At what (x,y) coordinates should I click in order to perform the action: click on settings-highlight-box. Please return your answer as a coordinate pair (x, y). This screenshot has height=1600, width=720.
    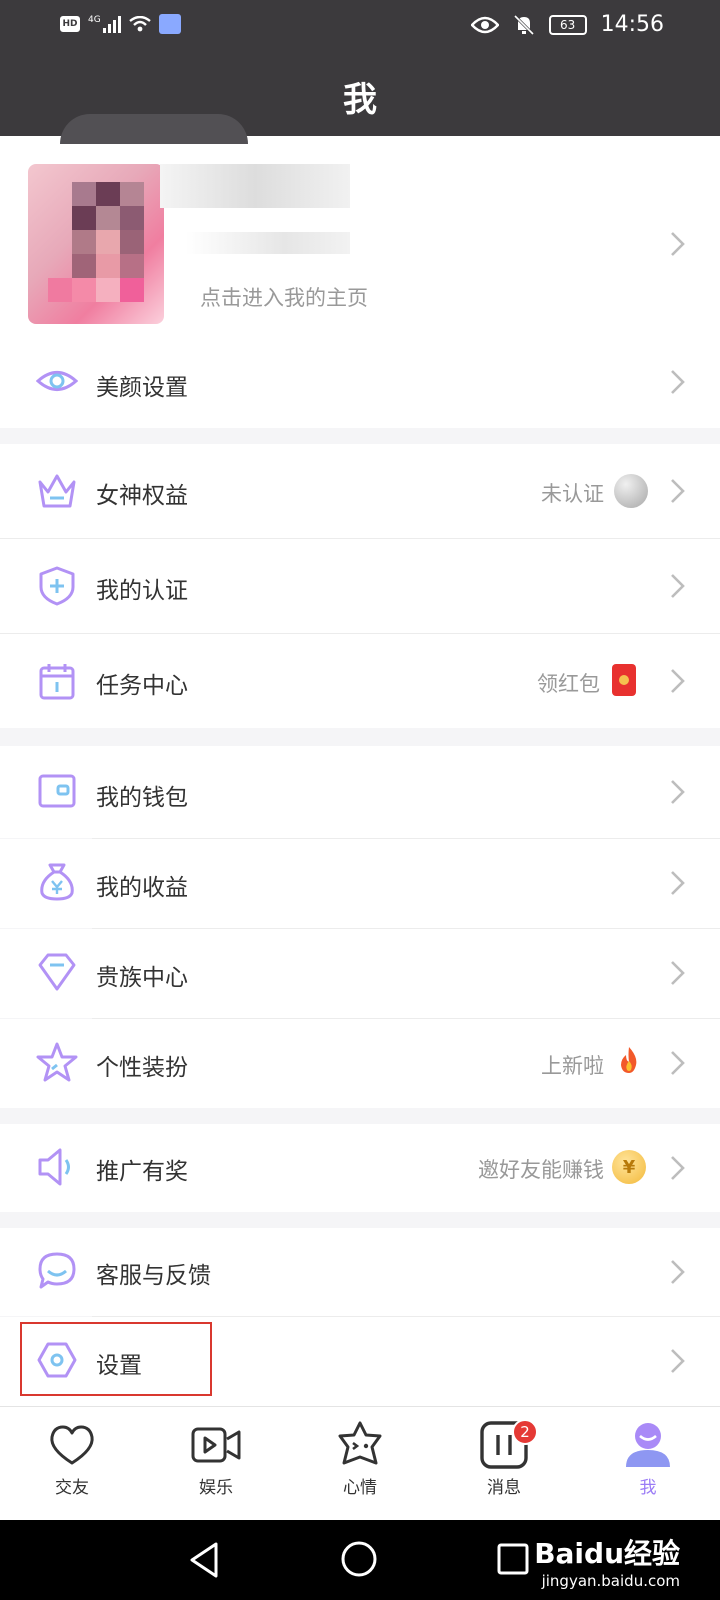
    Looking at the image, I should click on (116, 1359).